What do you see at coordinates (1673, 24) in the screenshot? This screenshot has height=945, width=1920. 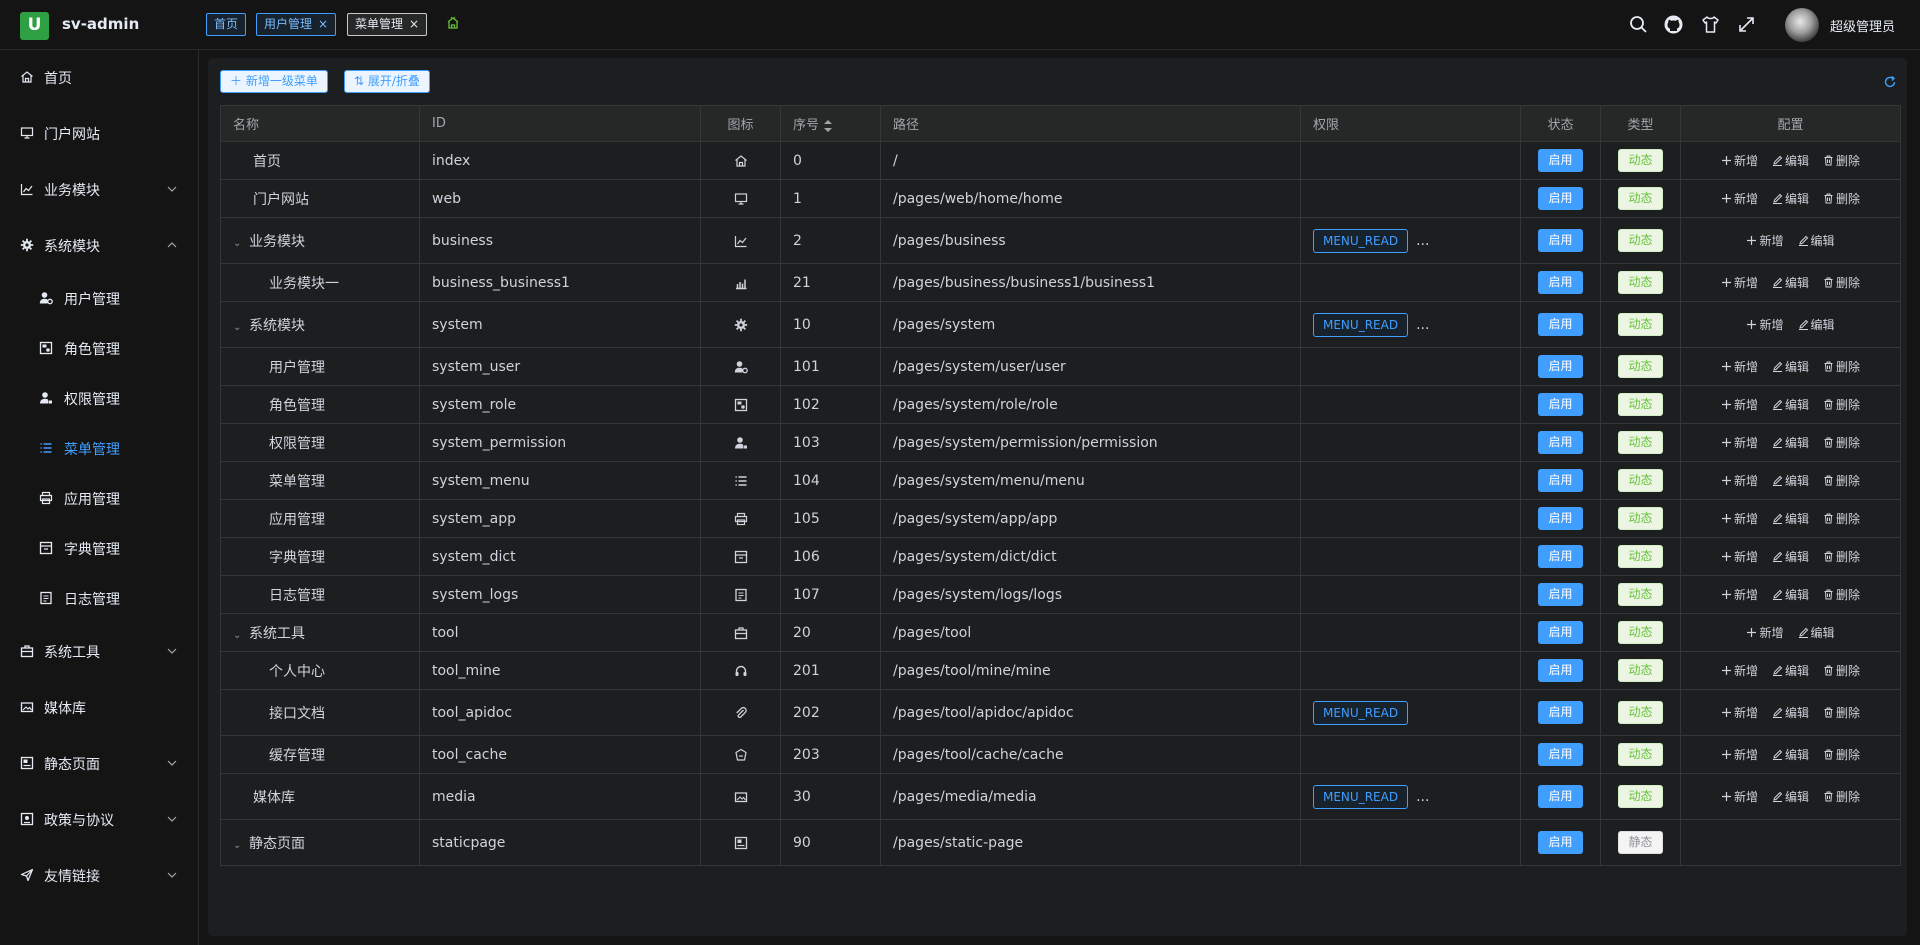 I see `github-icon` at bounding box center [1673, 24].